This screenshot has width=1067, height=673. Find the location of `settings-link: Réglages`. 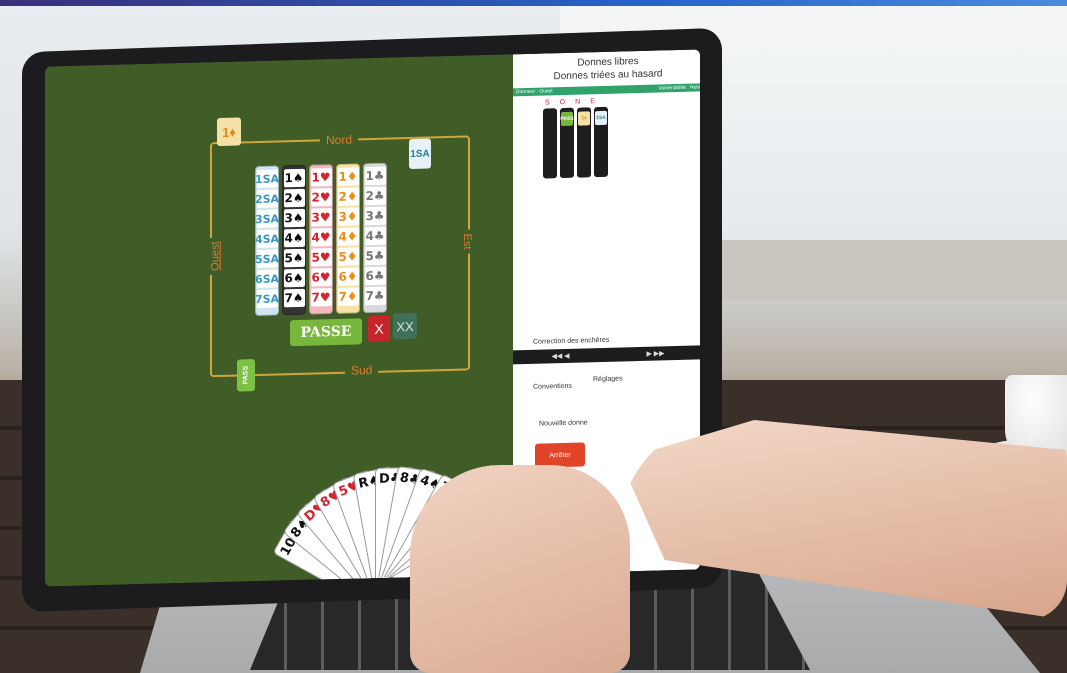

settings-link: Réglages is located at coordinates (608, 379).